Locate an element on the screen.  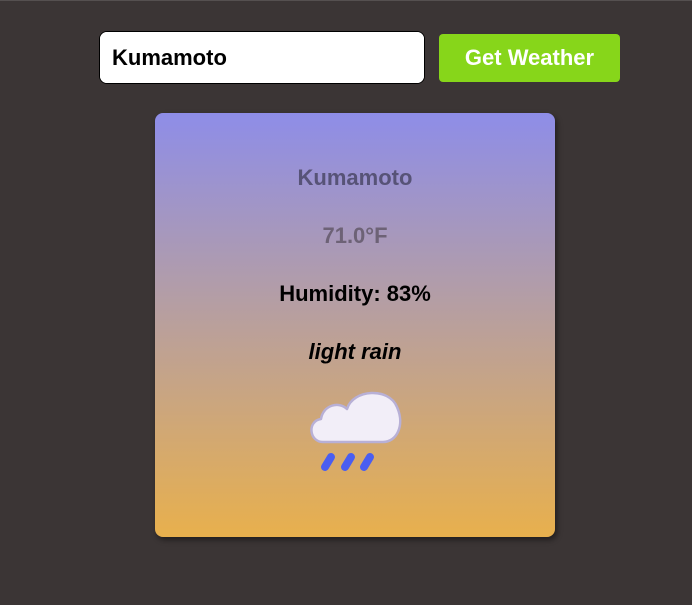
rain-cloud-icon is located at coordinates (356, 431).